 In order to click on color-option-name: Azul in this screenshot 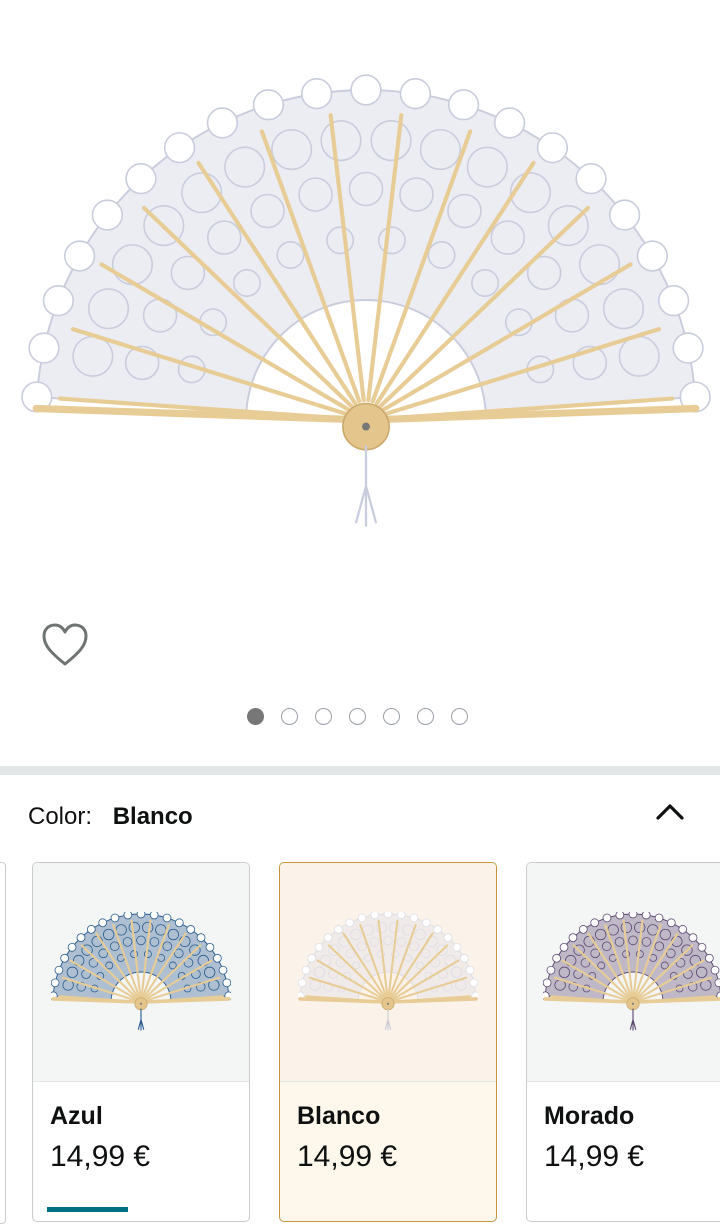, I will do `click(76, 1116)`.